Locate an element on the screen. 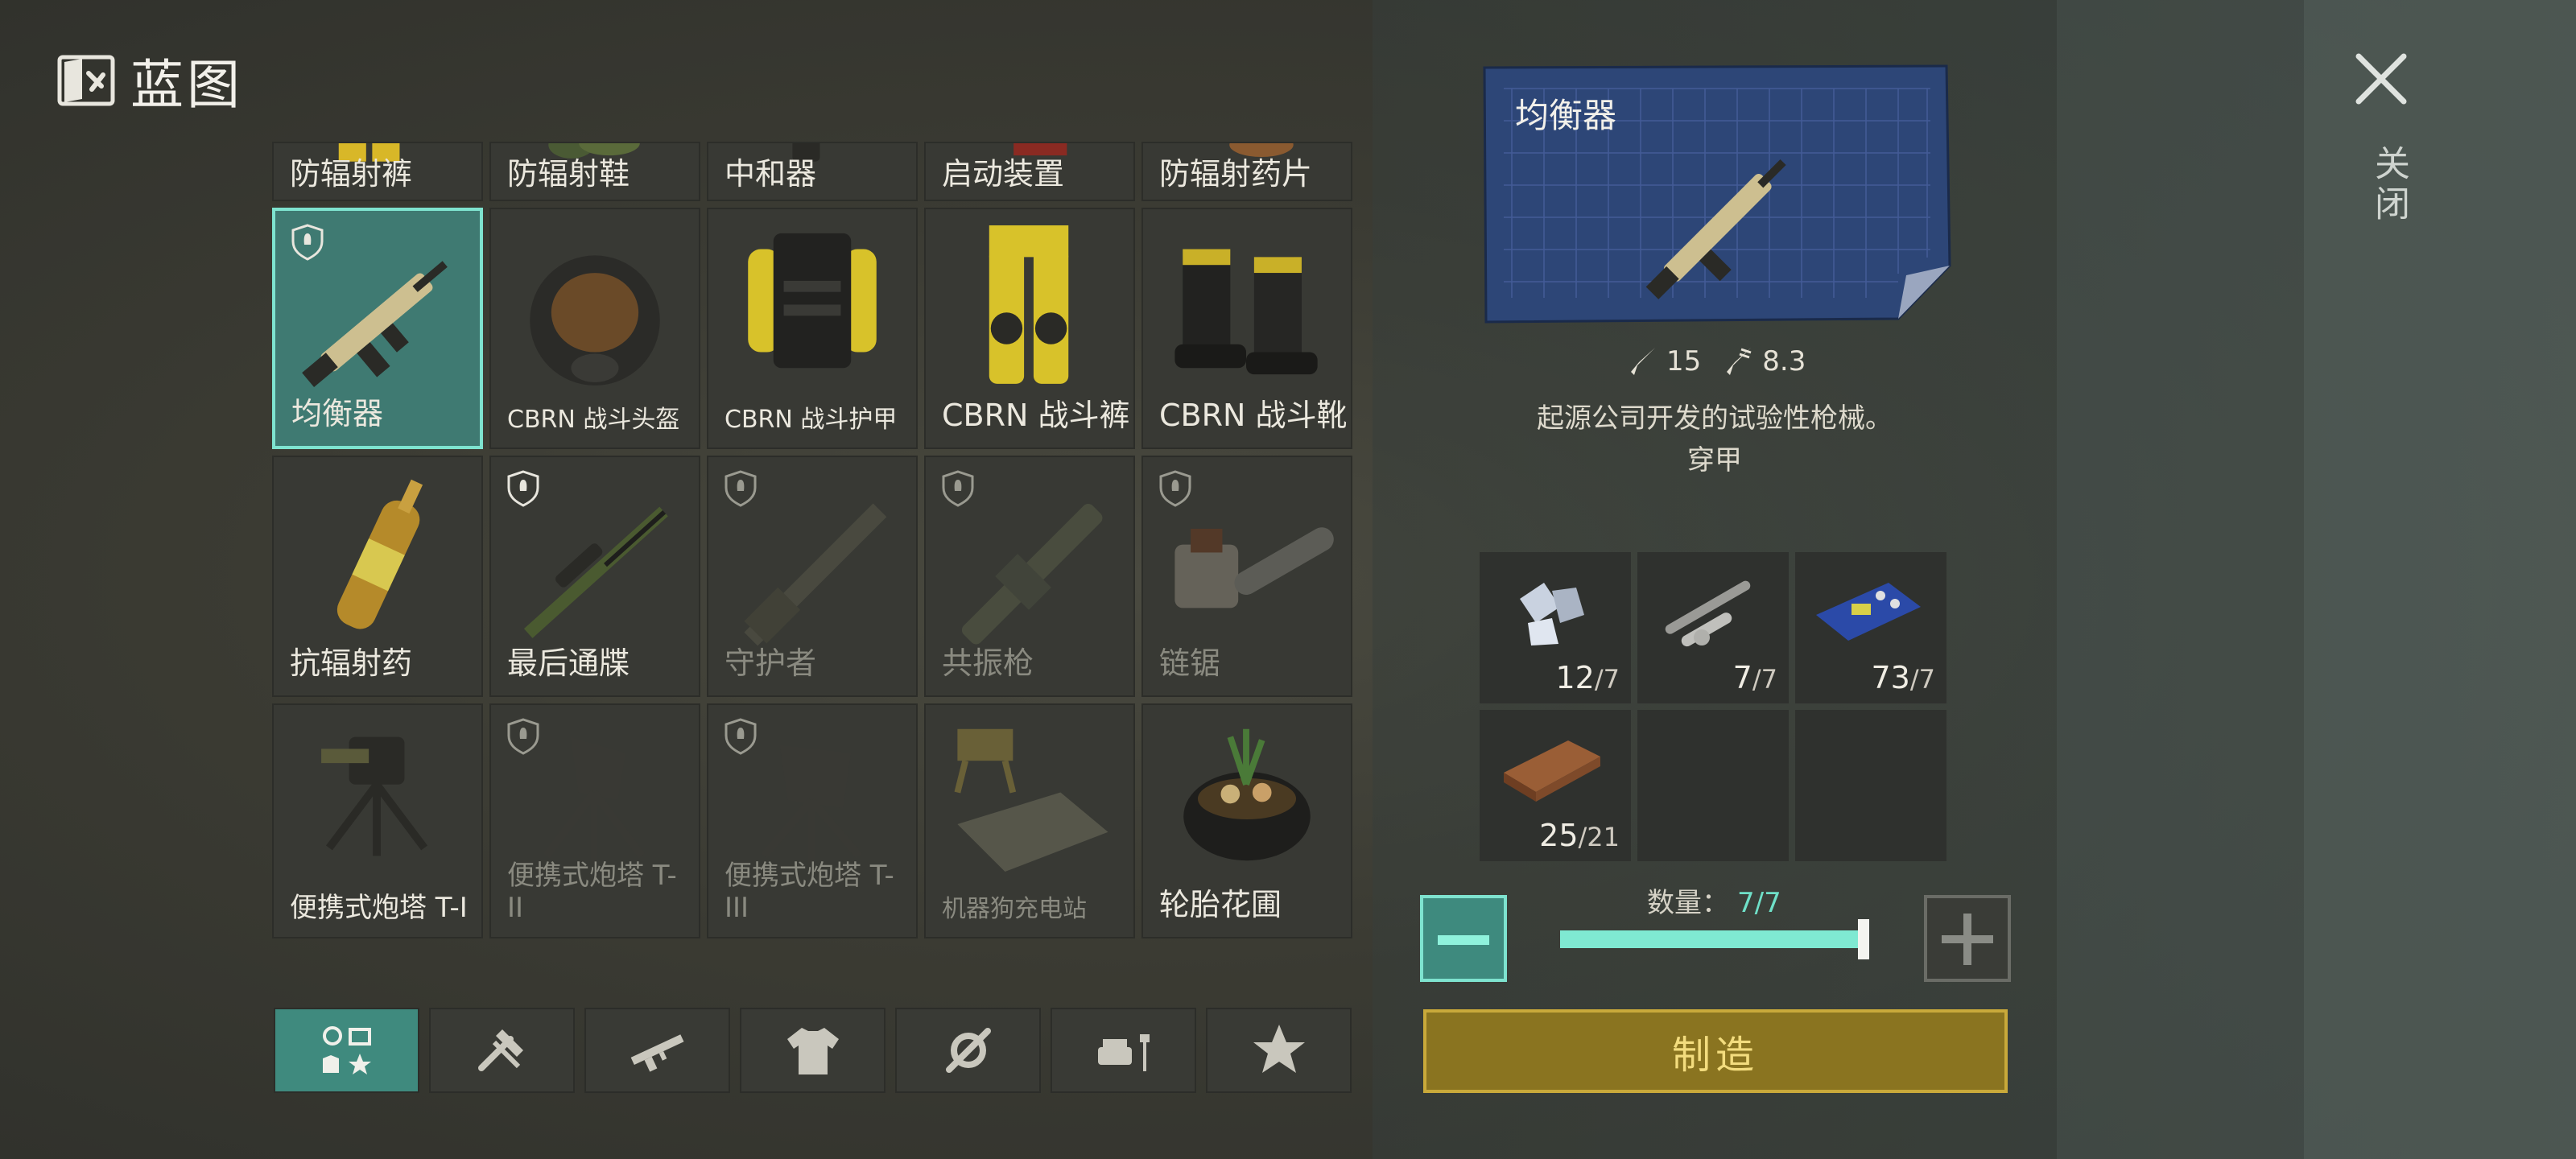 The width and height of the screenshot is (2576, 1159). item-name: 抗辐射药 is located at coordinates (351, 663).